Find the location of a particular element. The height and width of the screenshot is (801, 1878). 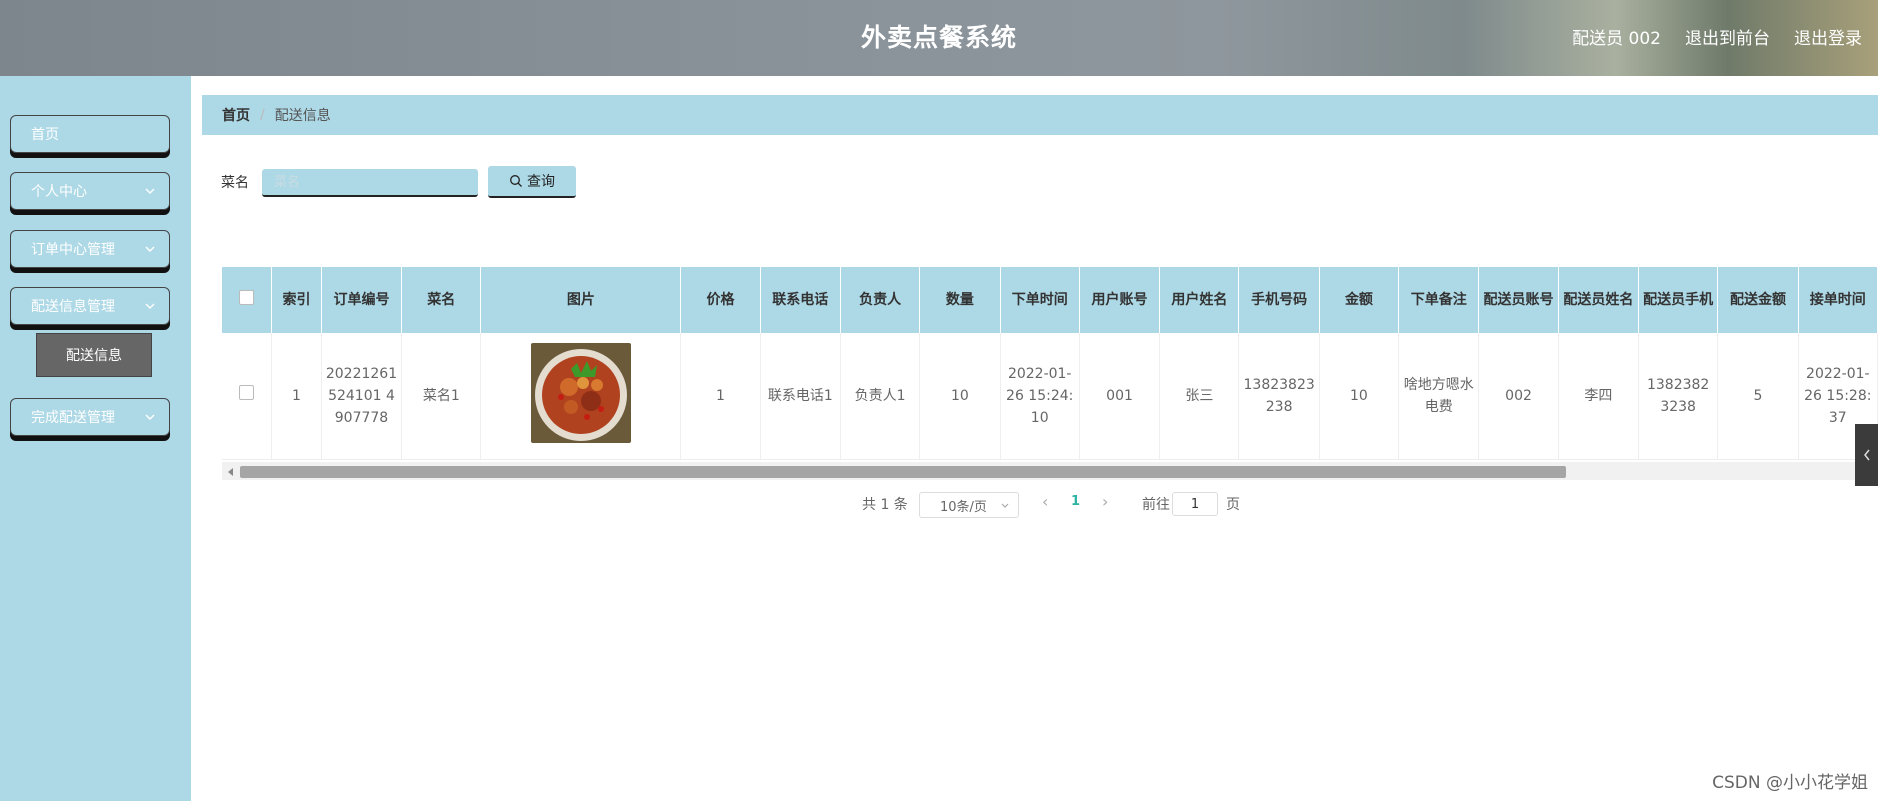

sidebar-item-order-center: 订单中心管理 is located at coordinates (90, 249).